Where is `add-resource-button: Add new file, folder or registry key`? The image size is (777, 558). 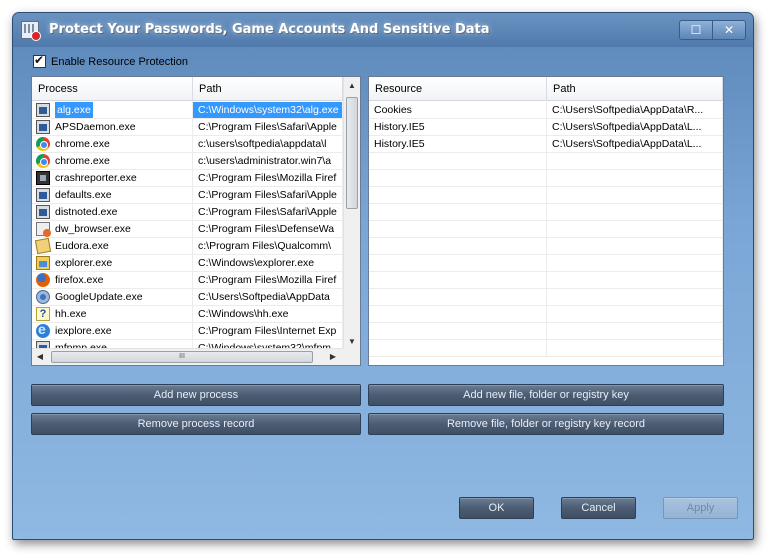
add-resource-button: Add new file, folder or registry key is located at coordinates (546, 395).